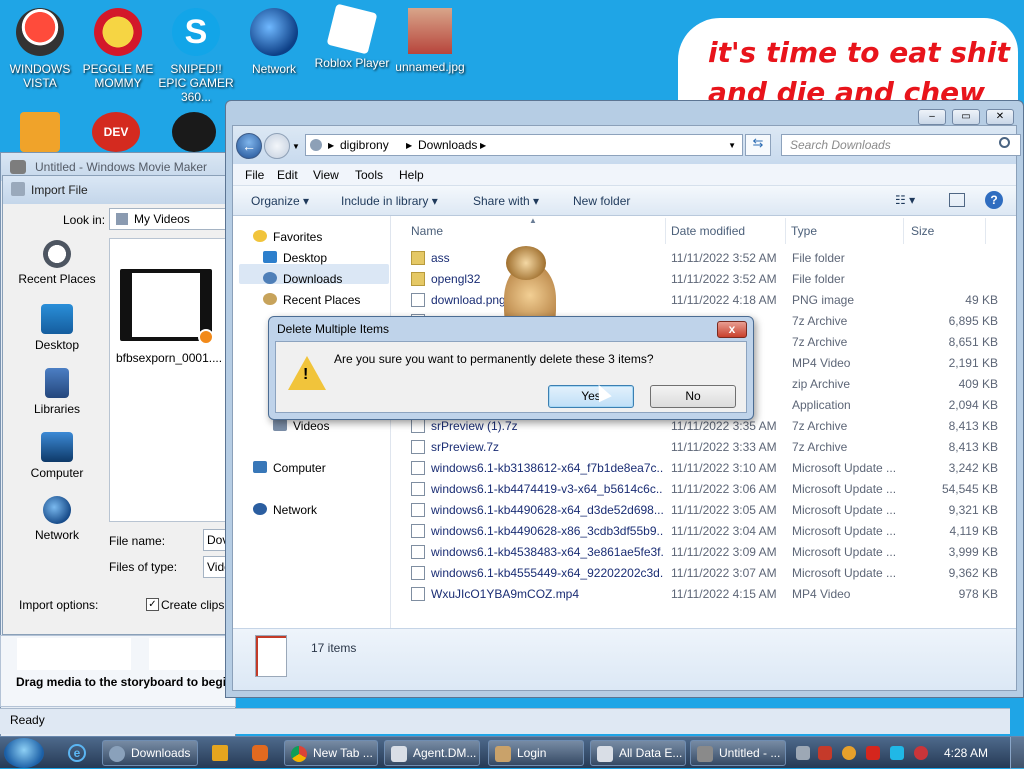 The height and width of the screenshot is (769, 1024). I want to click on breadcrumb-downloads: Downloads, so click(447, 145).